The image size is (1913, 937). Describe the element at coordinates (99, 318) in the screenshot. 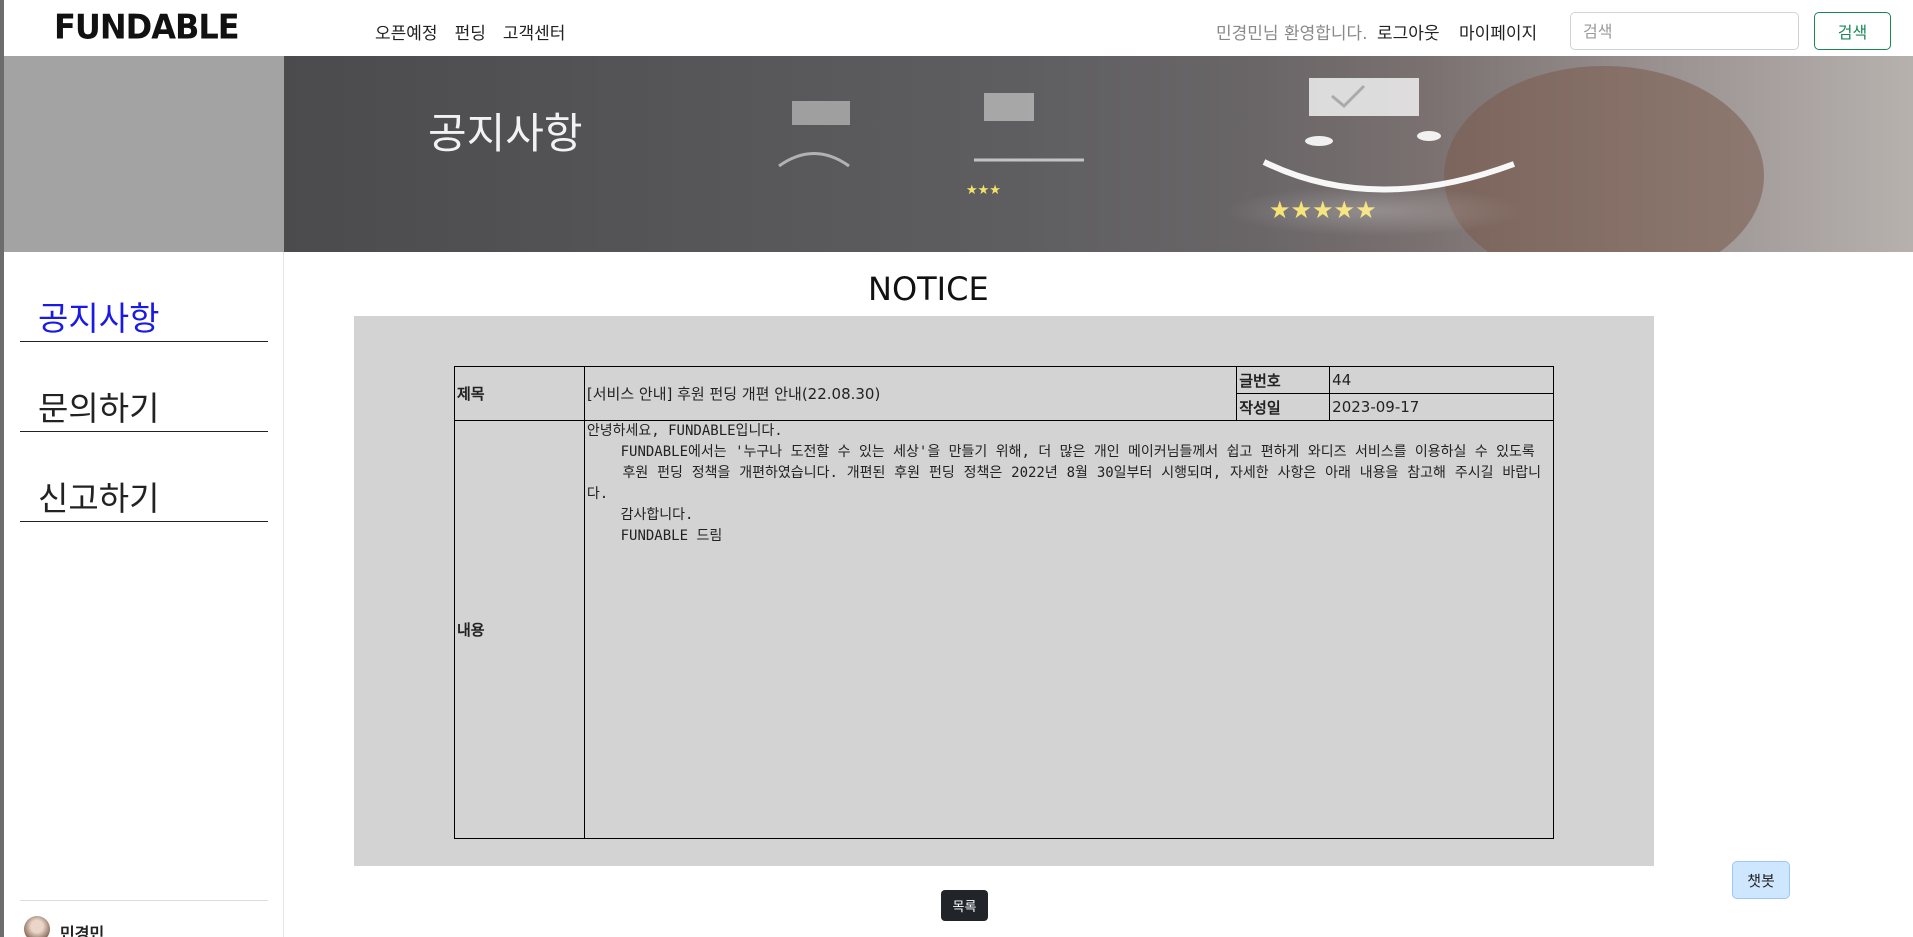

I see `sidebar-item-label: 공지사항` at that location.